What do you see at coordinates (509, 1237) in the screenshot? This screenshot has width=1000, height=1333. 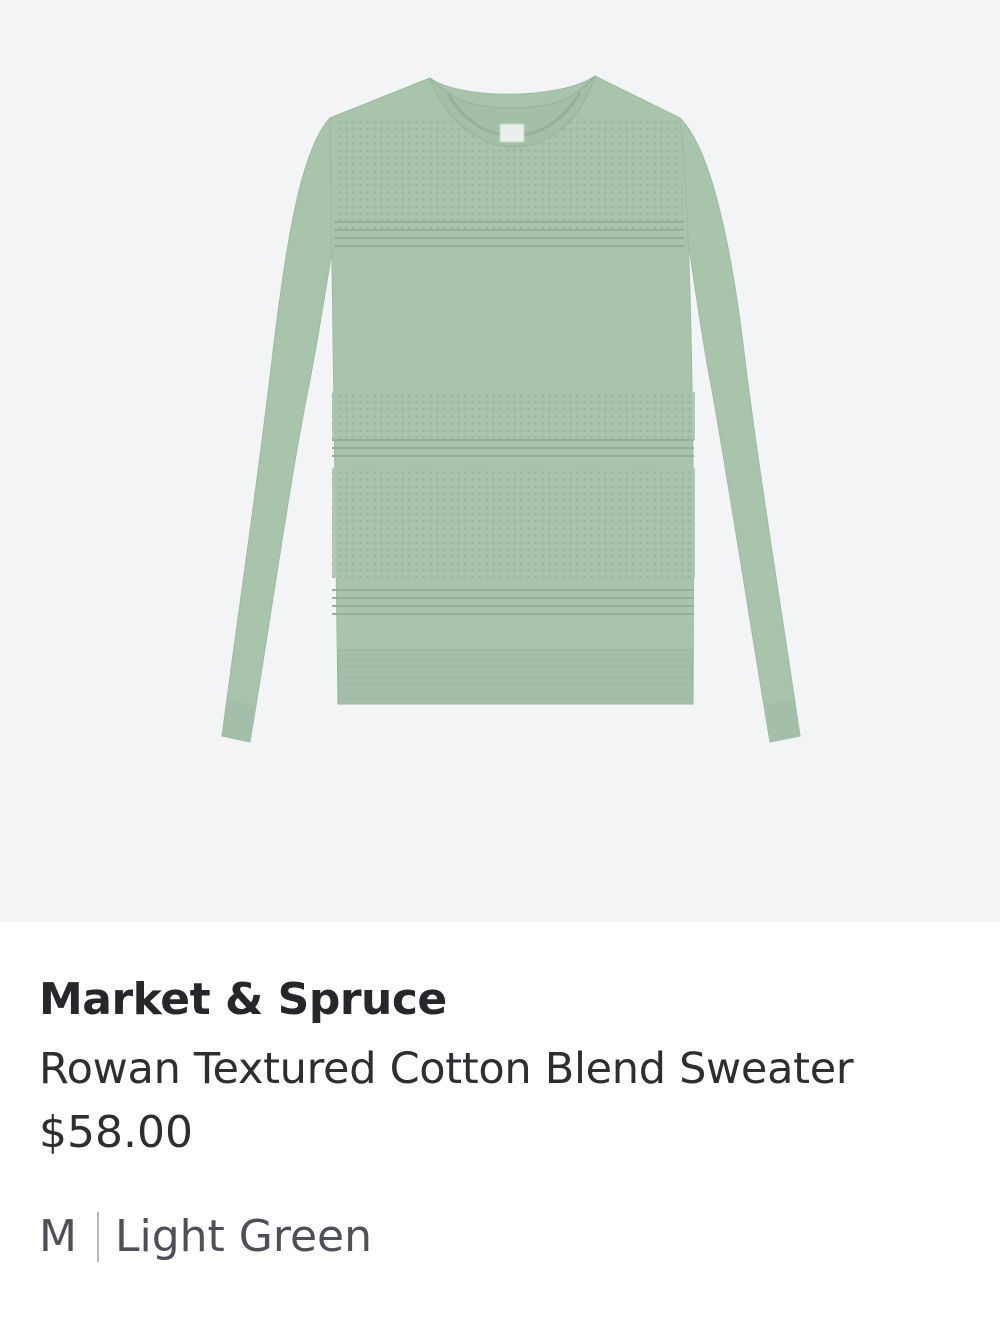 I see `product-meta: M Light Green` at bounding box center [509, 1237].